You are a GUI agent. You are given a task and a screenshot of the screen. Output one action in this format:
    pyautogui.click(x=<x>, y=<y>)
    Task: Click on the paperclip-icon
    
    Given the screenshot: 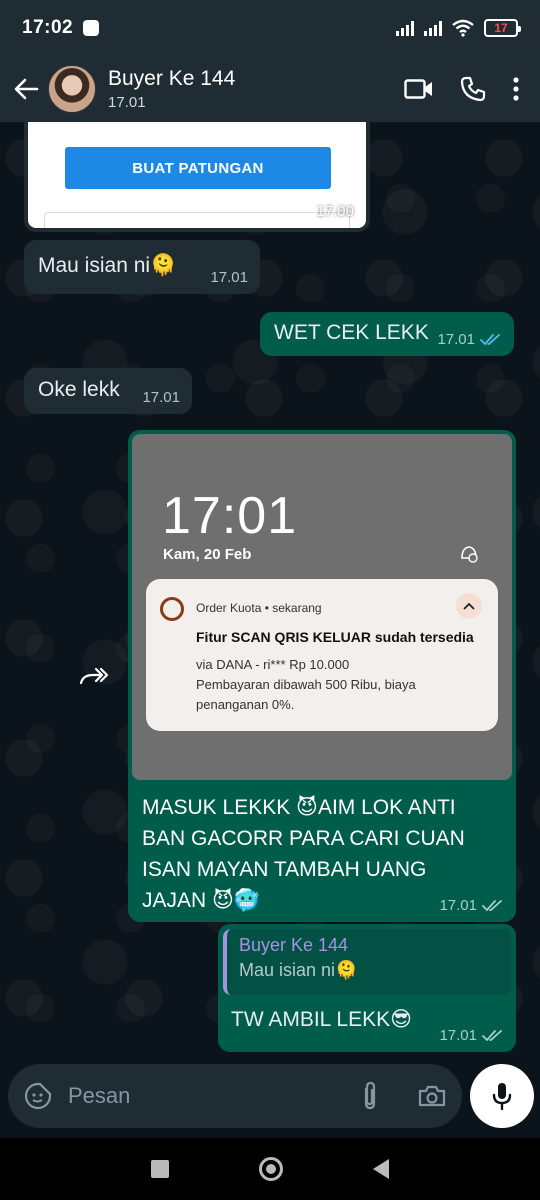 What is the action you would take?
    pyautogui.click(x=370, y=1095)
    